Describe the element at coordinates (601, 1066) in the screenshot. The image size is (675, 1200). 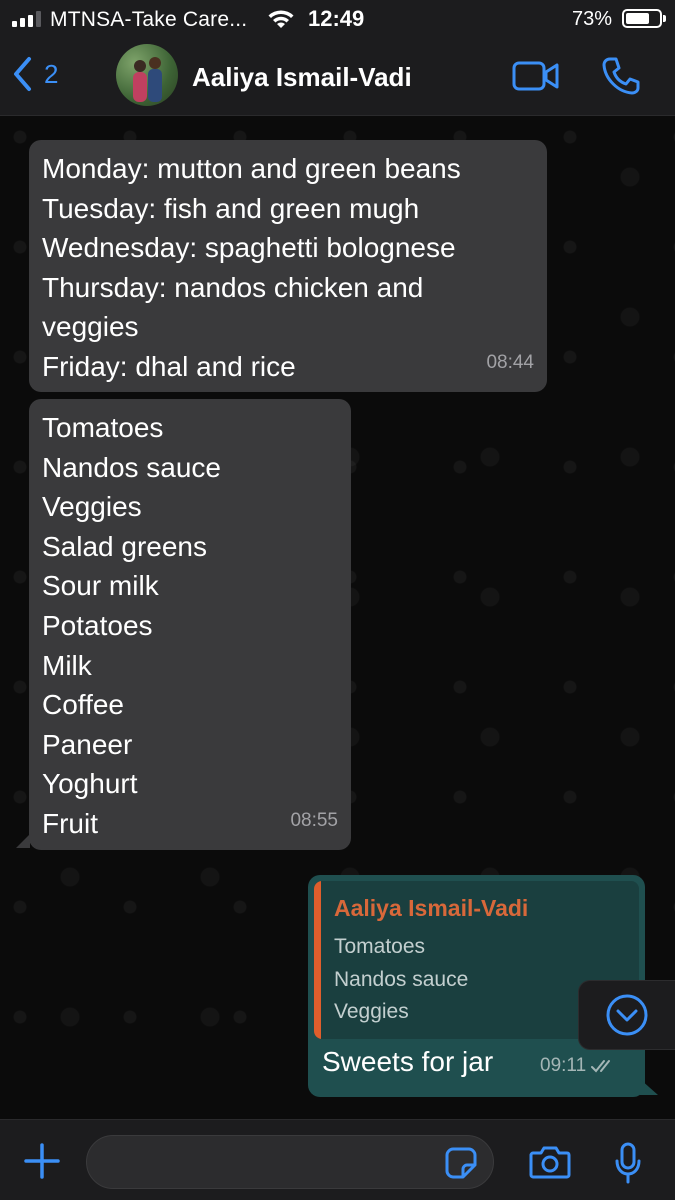
I see `double-check-icon` at that location.